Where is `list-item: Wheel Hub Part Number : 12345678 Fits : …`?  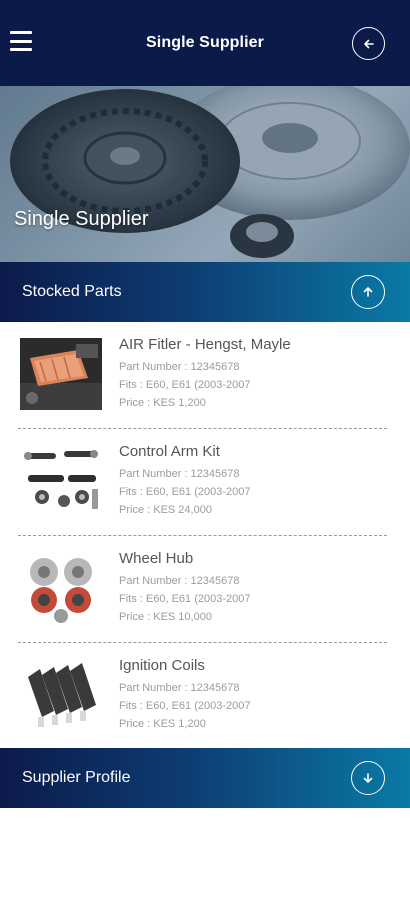
list-item: Wheel Hub Part Number : 12345678 Fits : … is located at coordinates (202, 589).